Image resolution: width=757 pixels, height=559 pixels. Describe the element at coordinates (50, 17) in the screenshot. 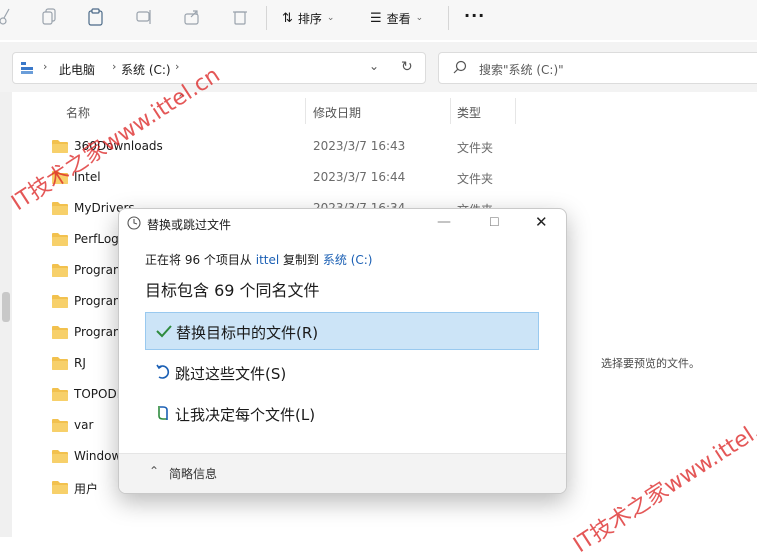

I see `copy-icon` at that location.